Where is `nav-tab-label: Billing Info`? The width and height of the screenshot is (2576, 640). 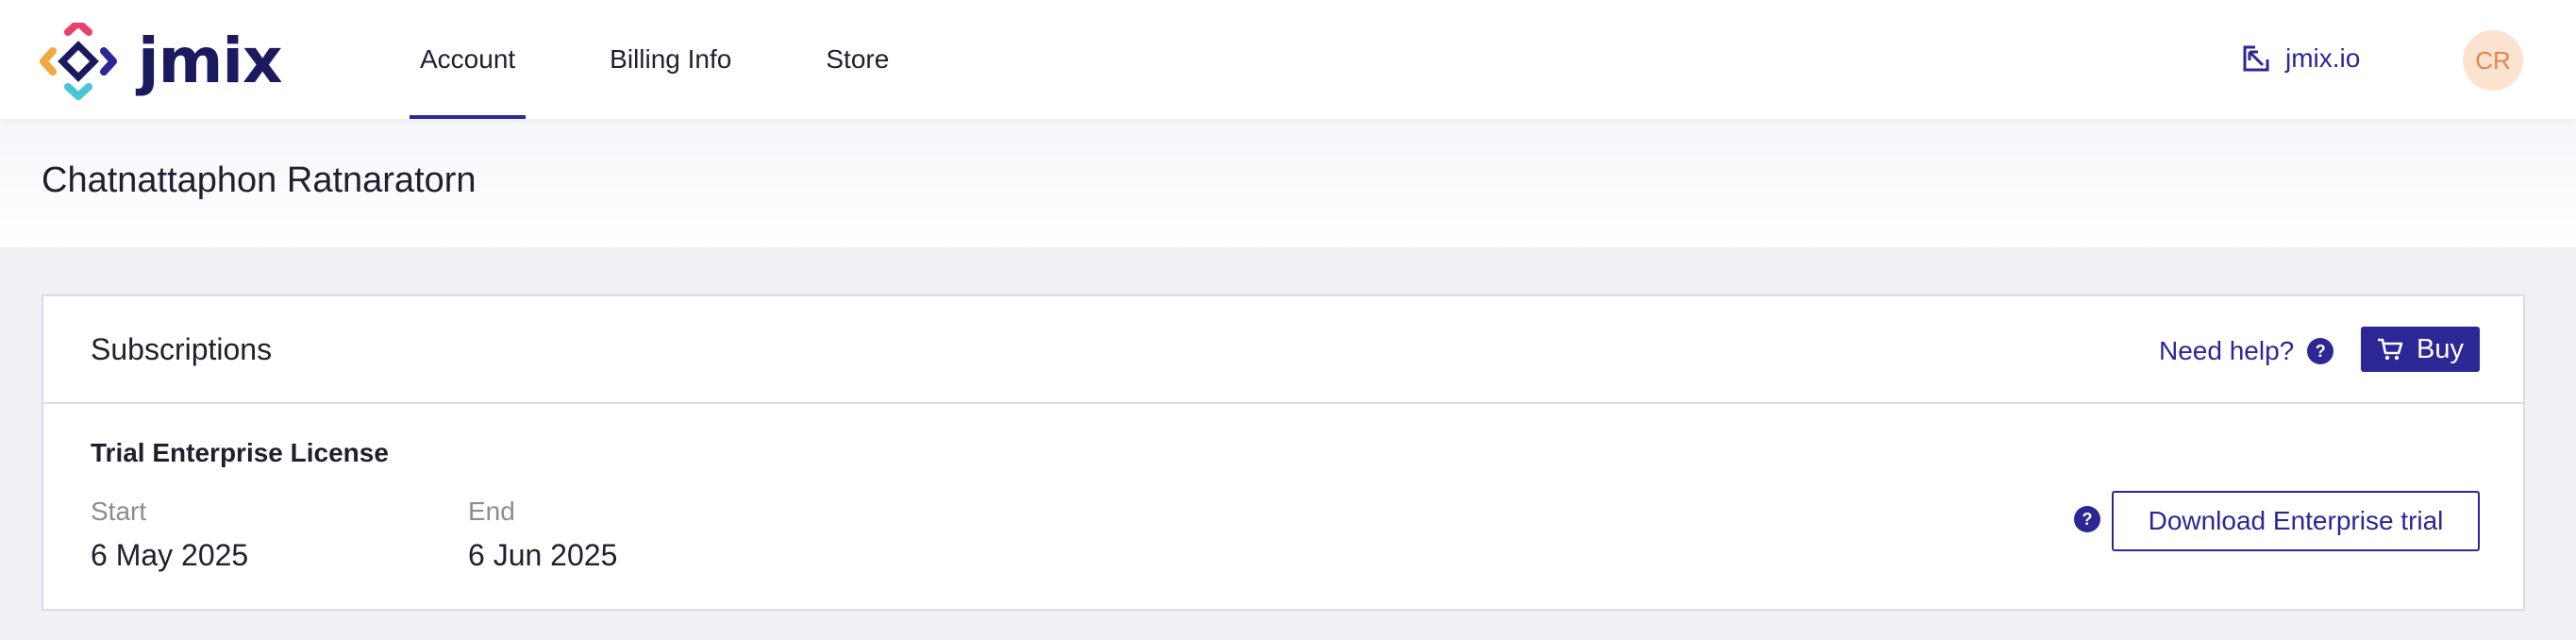
nav-tab-label: Billing Info is located at coordinates (671, 59).